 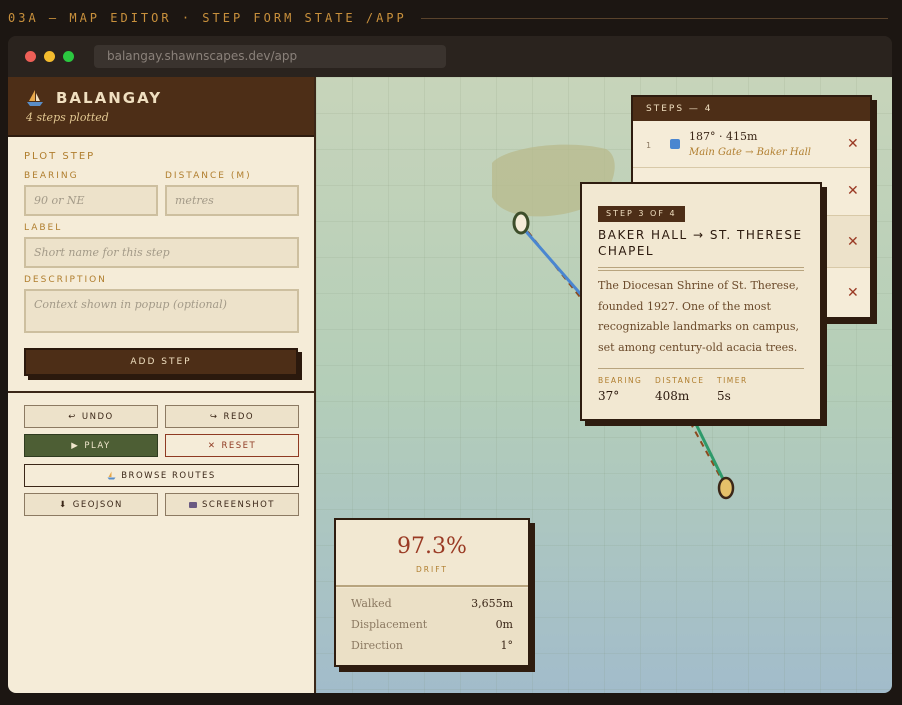 I want to click on walked-value: 3,655m, so click(x=492, y=603).